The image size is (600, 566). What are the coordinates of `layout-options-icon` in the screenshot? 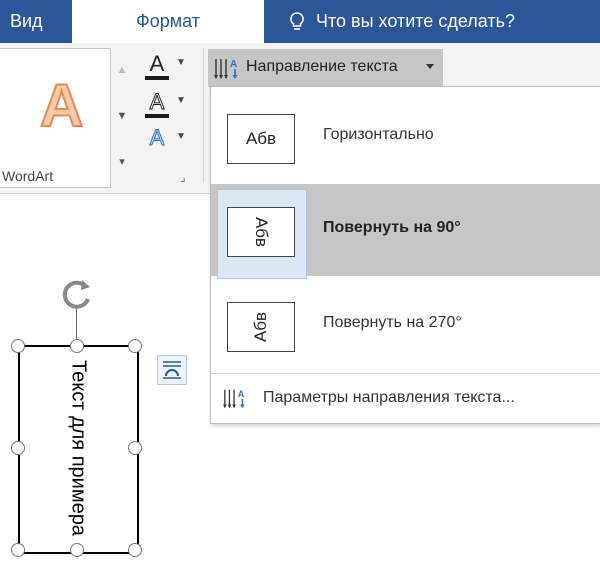 It's located at (172, 370).